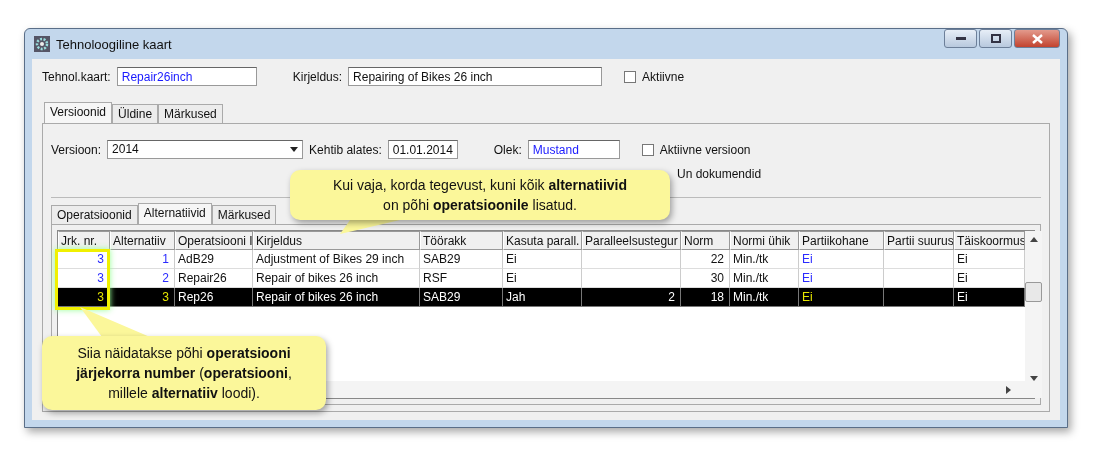 This screenshot has width=1093, height=452. Describe the element at coordinates (370, 227) in the screenshot. I see `callout-pointer` at that location.